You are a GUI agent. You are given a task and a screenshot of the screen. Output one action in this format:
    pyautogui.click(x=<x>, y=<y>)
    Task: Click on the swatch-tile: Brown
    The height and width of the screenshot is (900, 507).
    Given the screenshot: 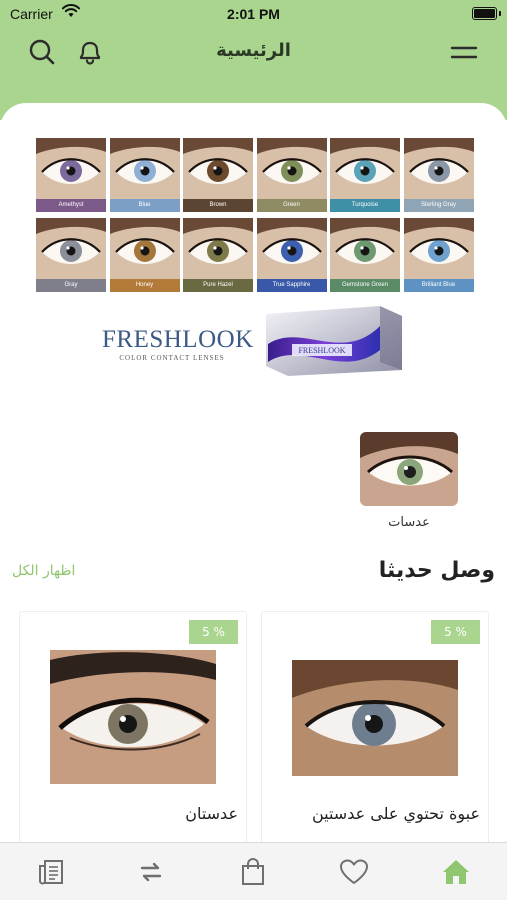 What is the action you would take?
    pyautogui.click(x=218, y=175)
    